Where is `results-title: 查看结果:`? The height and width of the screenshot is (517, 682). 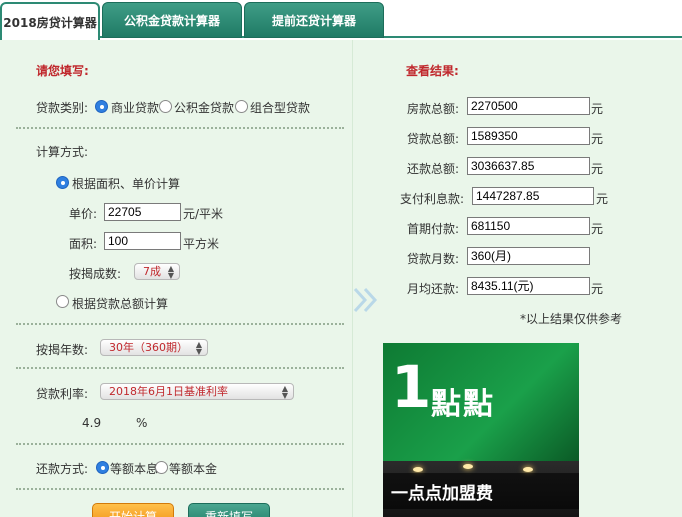
results-title: 查看结果: is located at coordinates (432, 71).